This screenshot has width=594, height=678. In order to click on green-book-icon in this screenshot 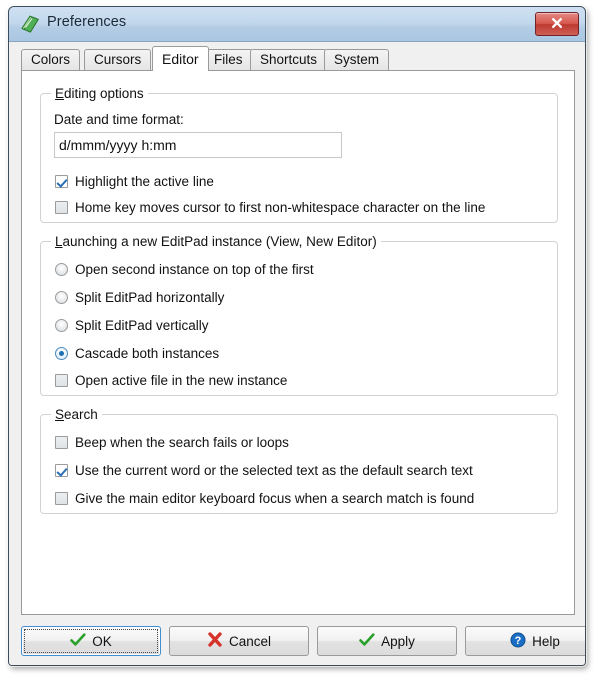, I will do `click(30, 24)`.